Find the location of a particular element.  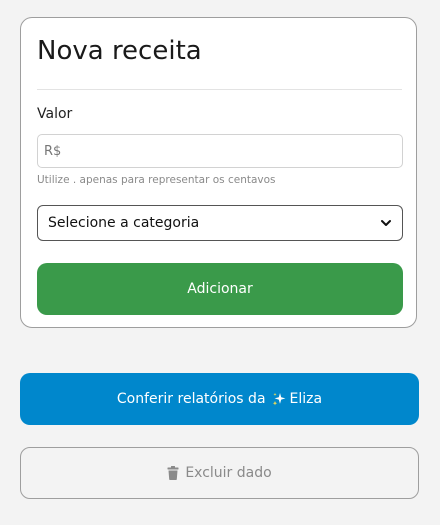

value-input is located at coordinates (220, 151).